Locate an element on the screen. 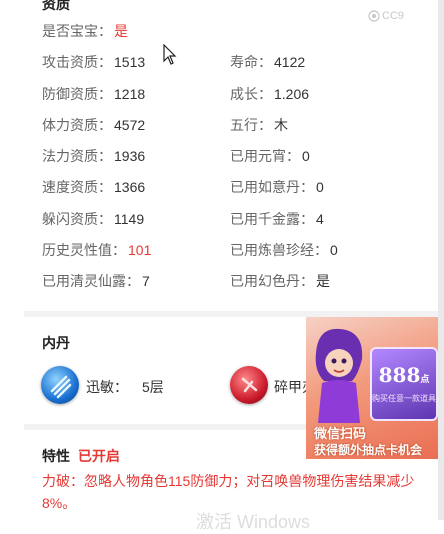  neidan-skill-name: 迅敏： is located at coordinates (107, 387).